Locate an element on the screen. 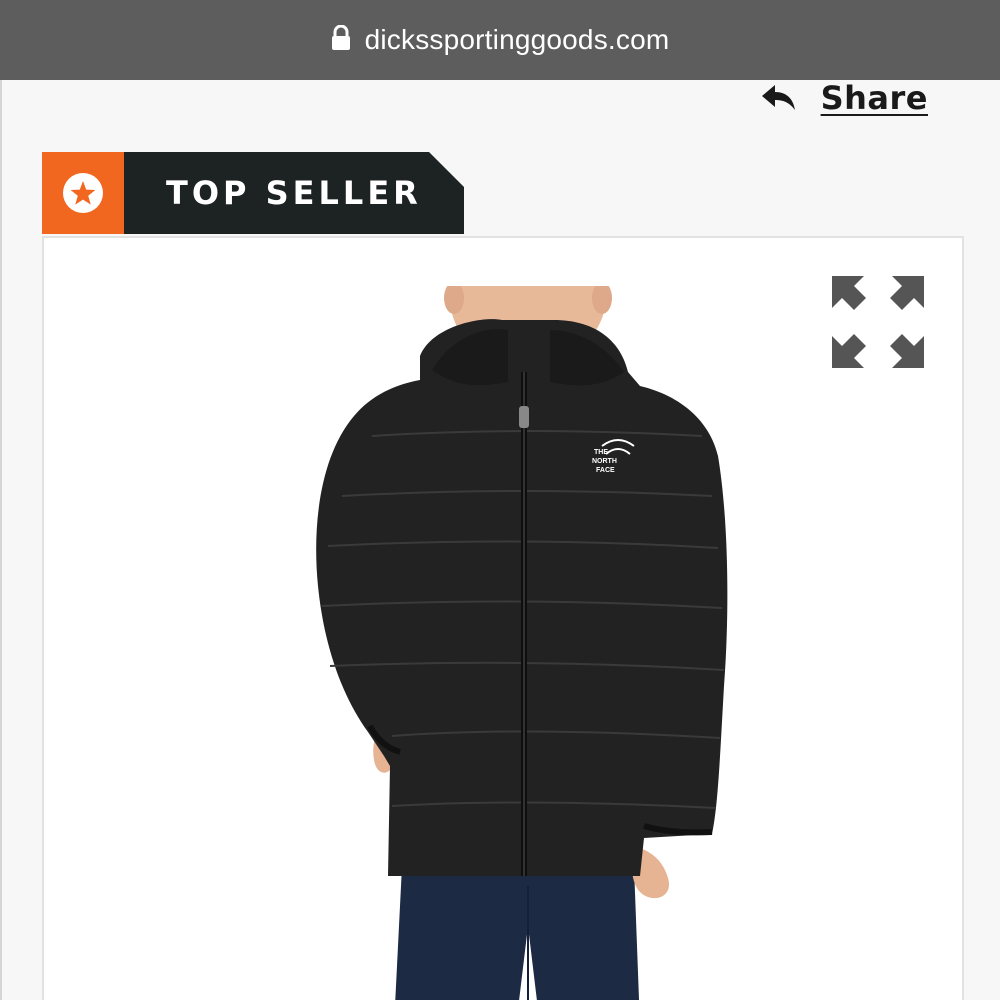  share-arrow-icon is located at coordinates (778, 97).